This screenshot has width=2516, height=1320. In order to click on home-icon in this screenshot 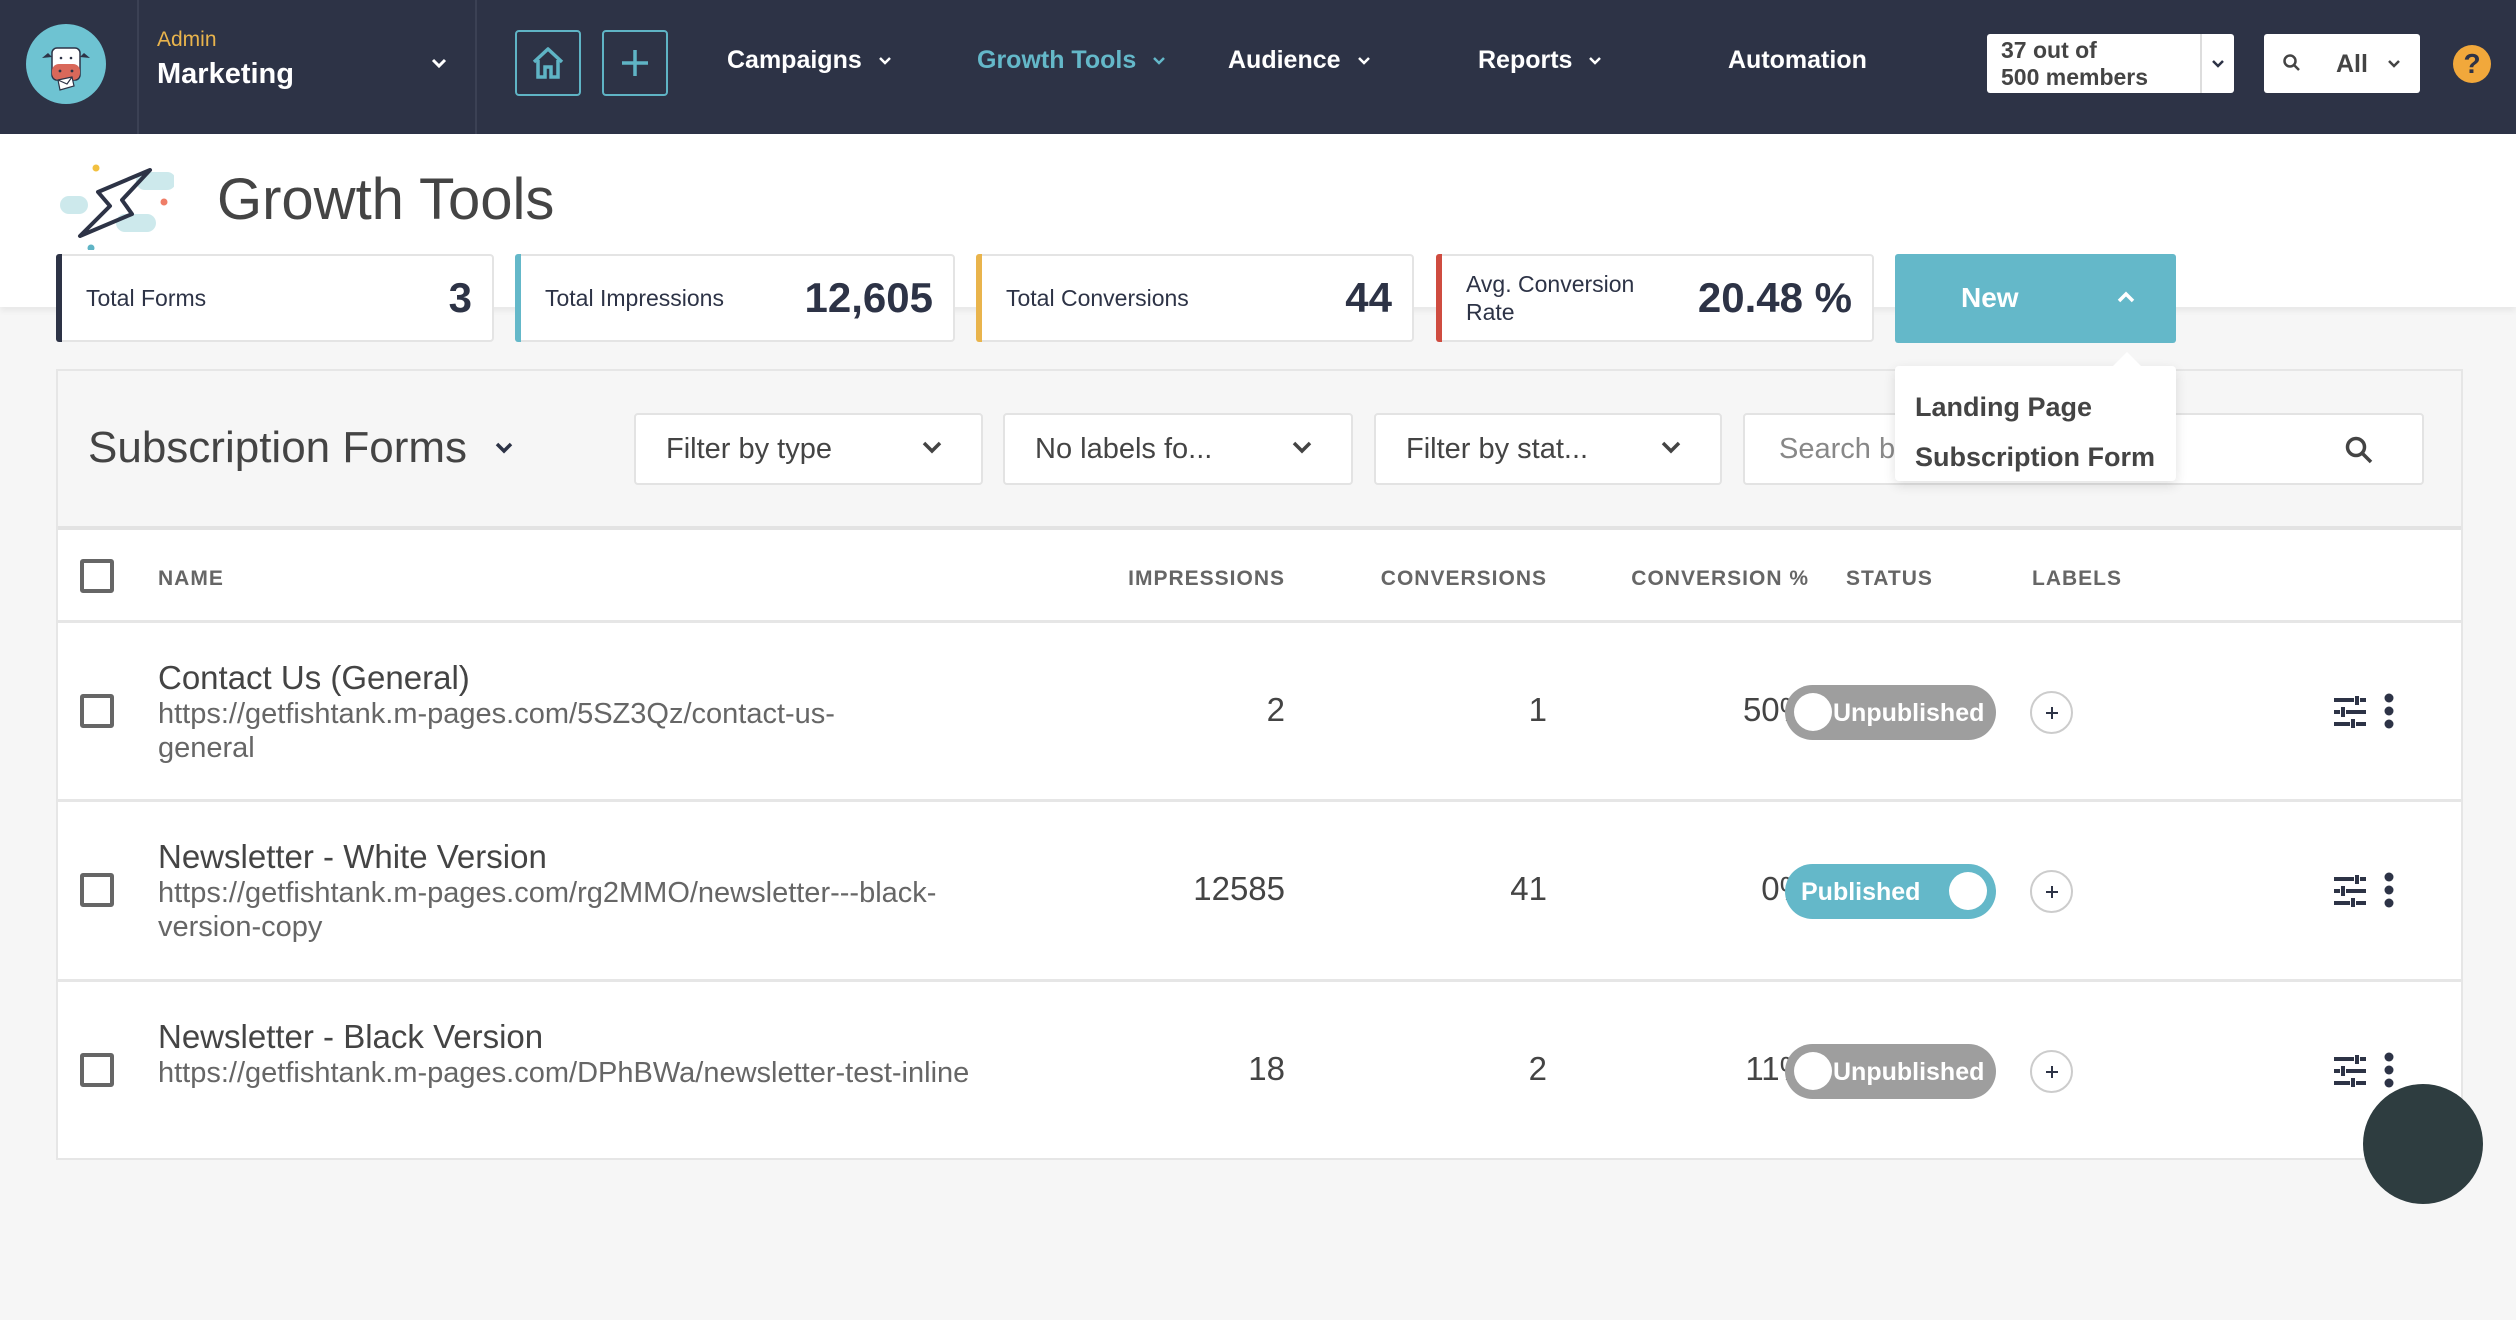, I will do `click(548, 63)`.